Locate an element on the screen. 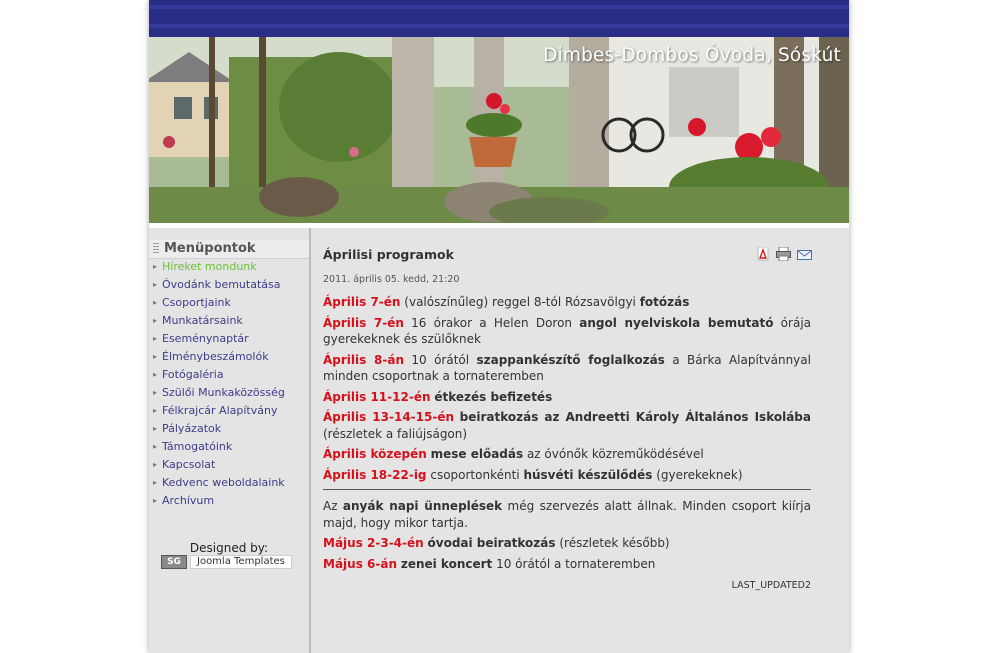  program-text: (gyerekeknek) is located at coordinates (697, 474).